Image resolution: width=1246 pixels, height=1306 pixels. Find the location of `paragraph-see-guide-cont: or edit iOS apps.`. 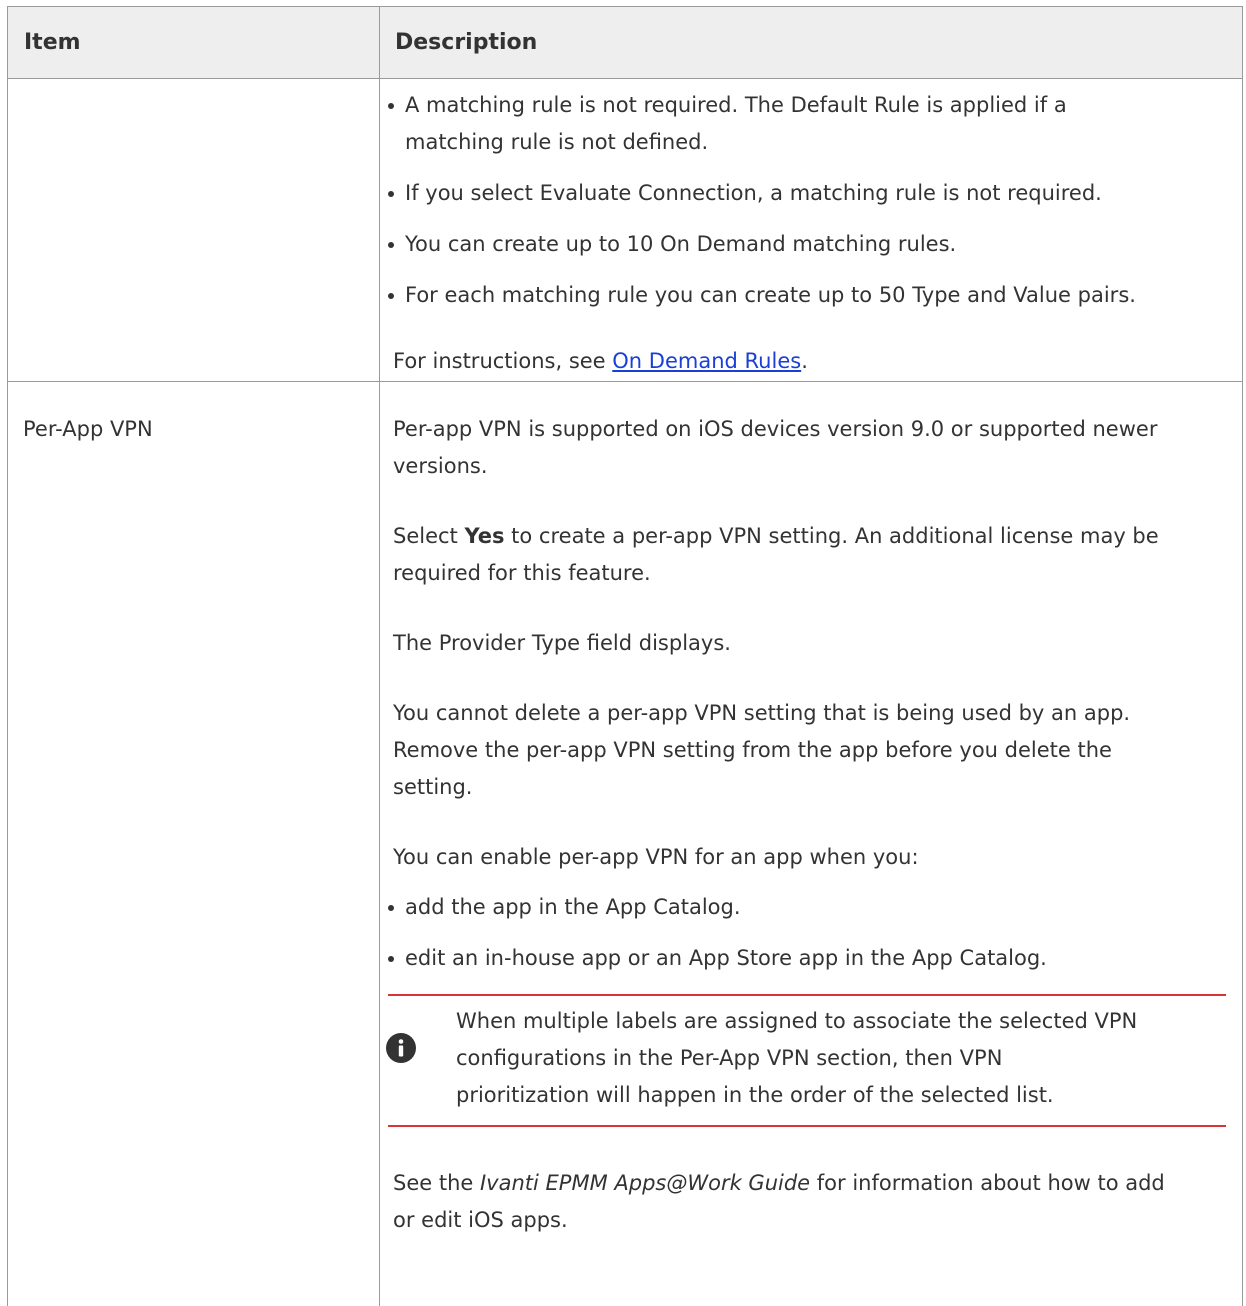

paragraph-see-guide-cont: or edit iOS apps. is located at coordinates (480, 1220).